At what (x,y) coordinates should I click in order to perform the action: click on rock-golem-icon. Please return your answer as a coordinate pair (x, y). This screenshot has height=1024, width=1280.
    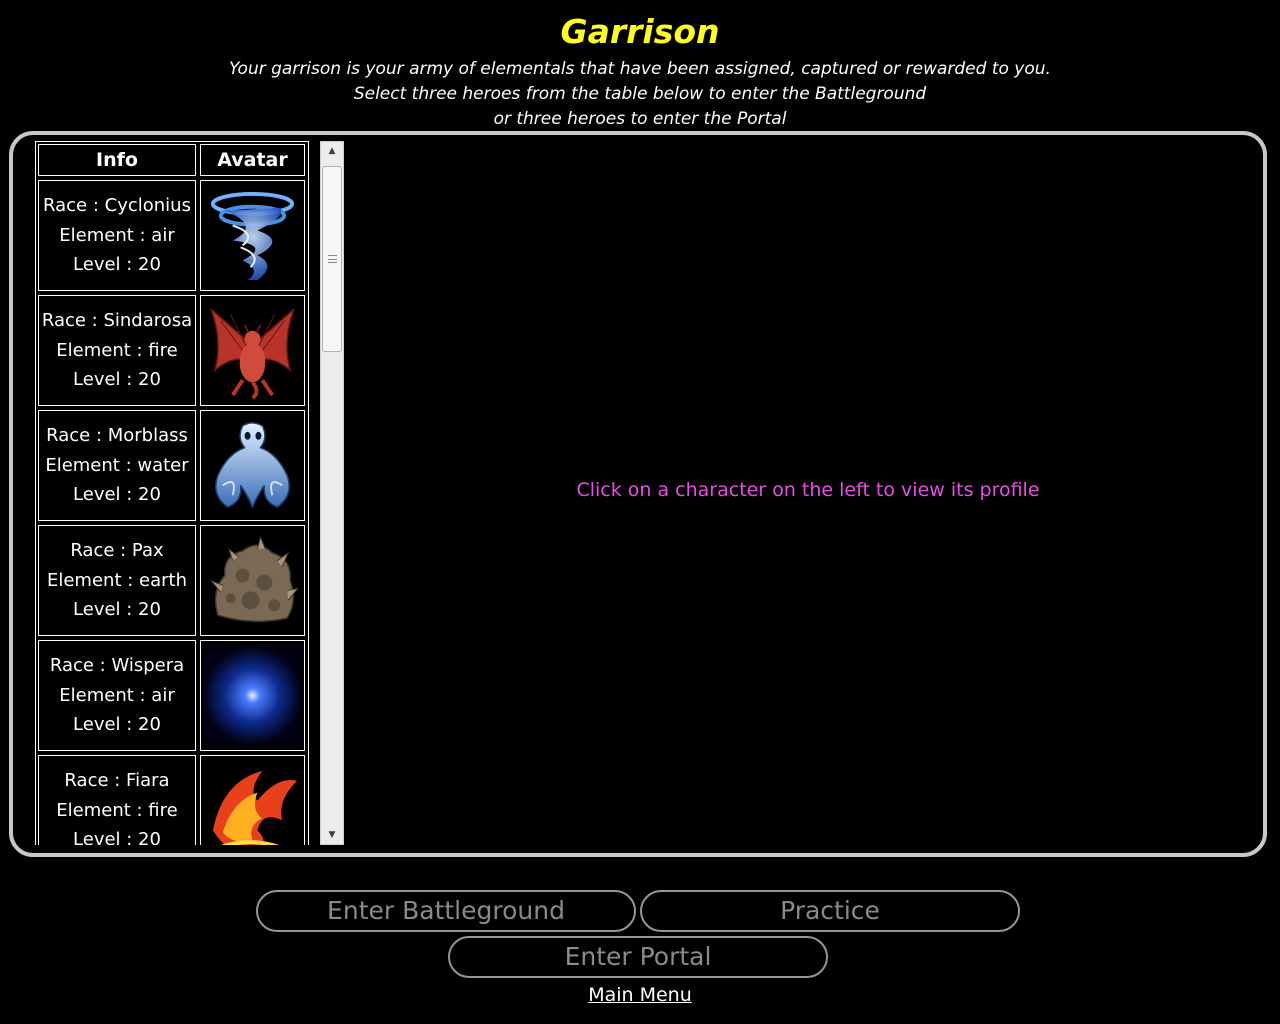
    Looking at the image, I should click on (255, 579).